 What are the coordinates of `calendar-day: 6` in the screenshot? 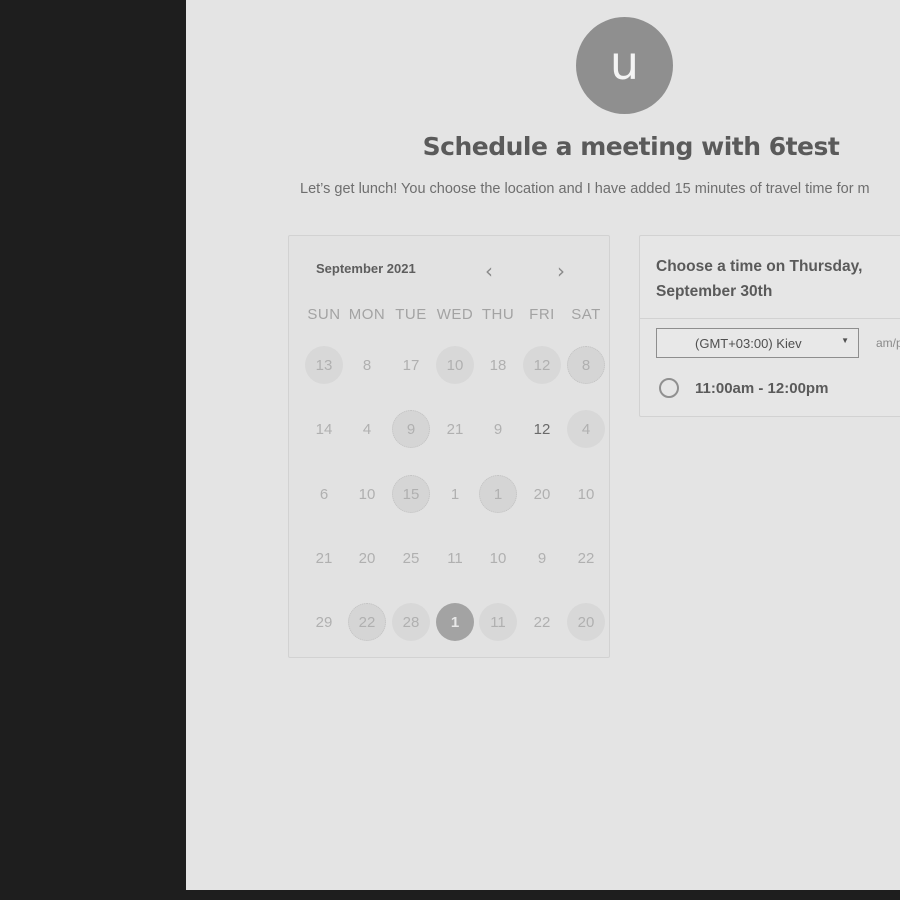 It's located at (324, 494).